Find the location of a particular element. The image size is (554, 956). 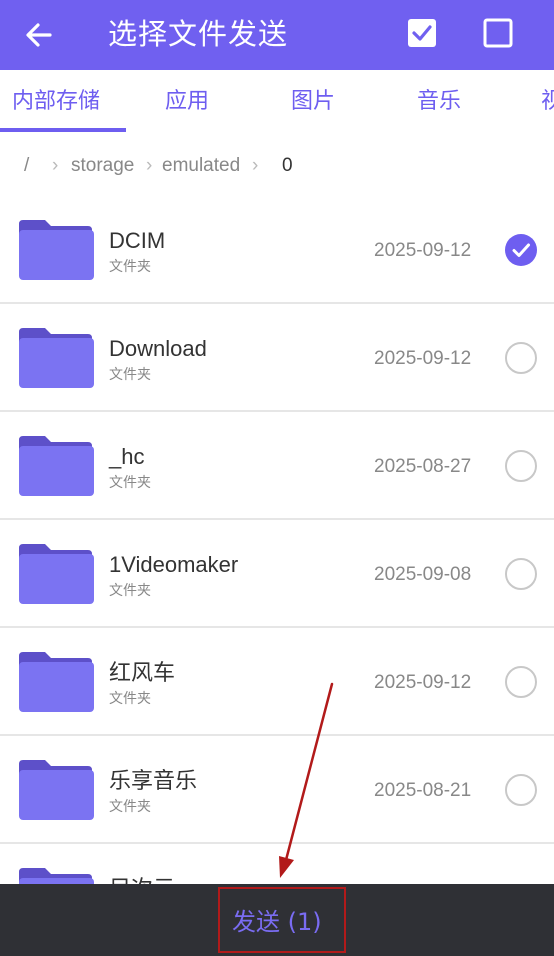

arrow-left-icon is located at coordinates (39, 35).